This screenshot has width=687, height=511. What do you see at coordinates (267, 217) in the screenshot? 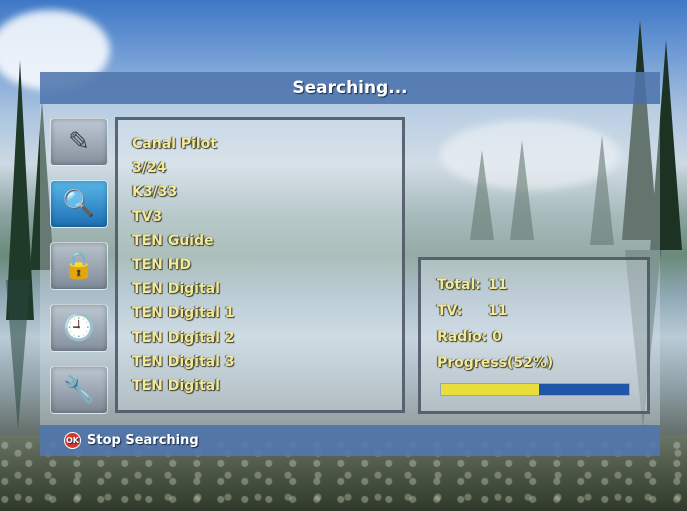
I see `channel-list-item: TV3` at bounding box center [267, 217].